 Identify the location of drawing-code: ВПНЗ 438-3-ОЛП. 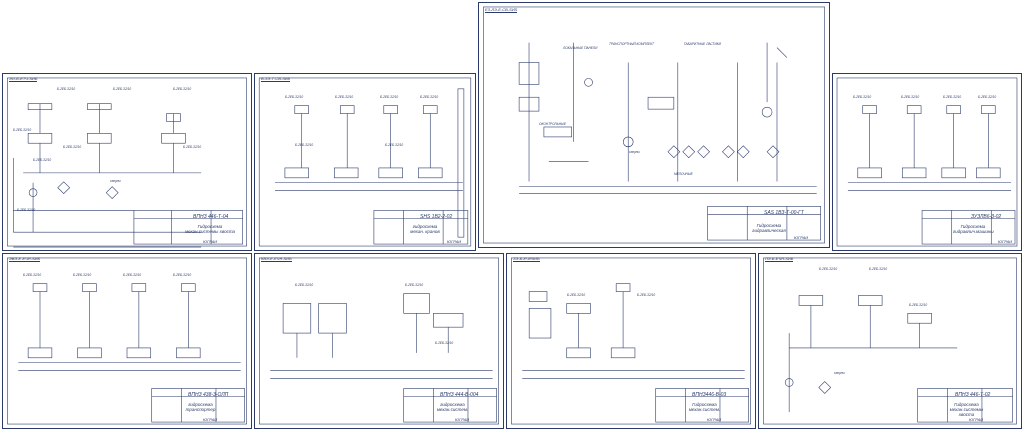
(208, 395).